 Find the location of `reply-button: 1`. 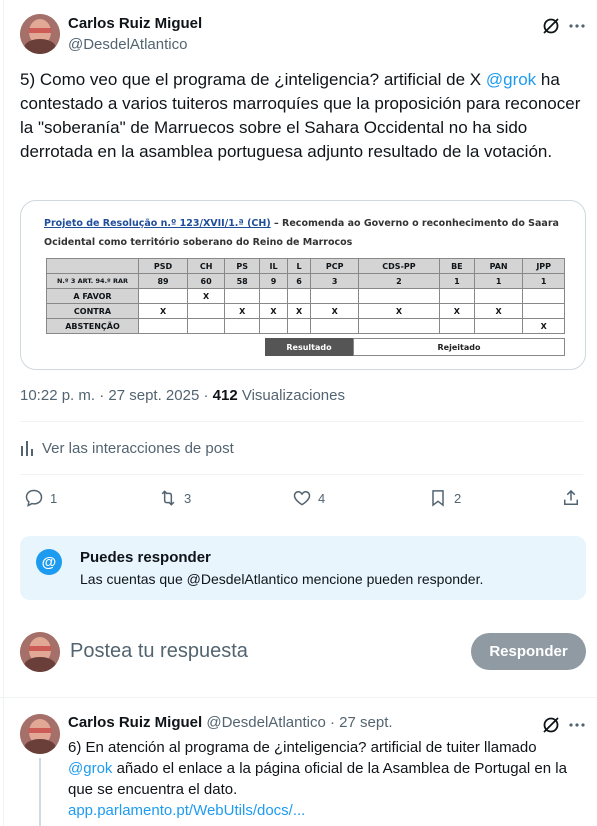

reply-button: 1 is located at coordinates (40, 498).